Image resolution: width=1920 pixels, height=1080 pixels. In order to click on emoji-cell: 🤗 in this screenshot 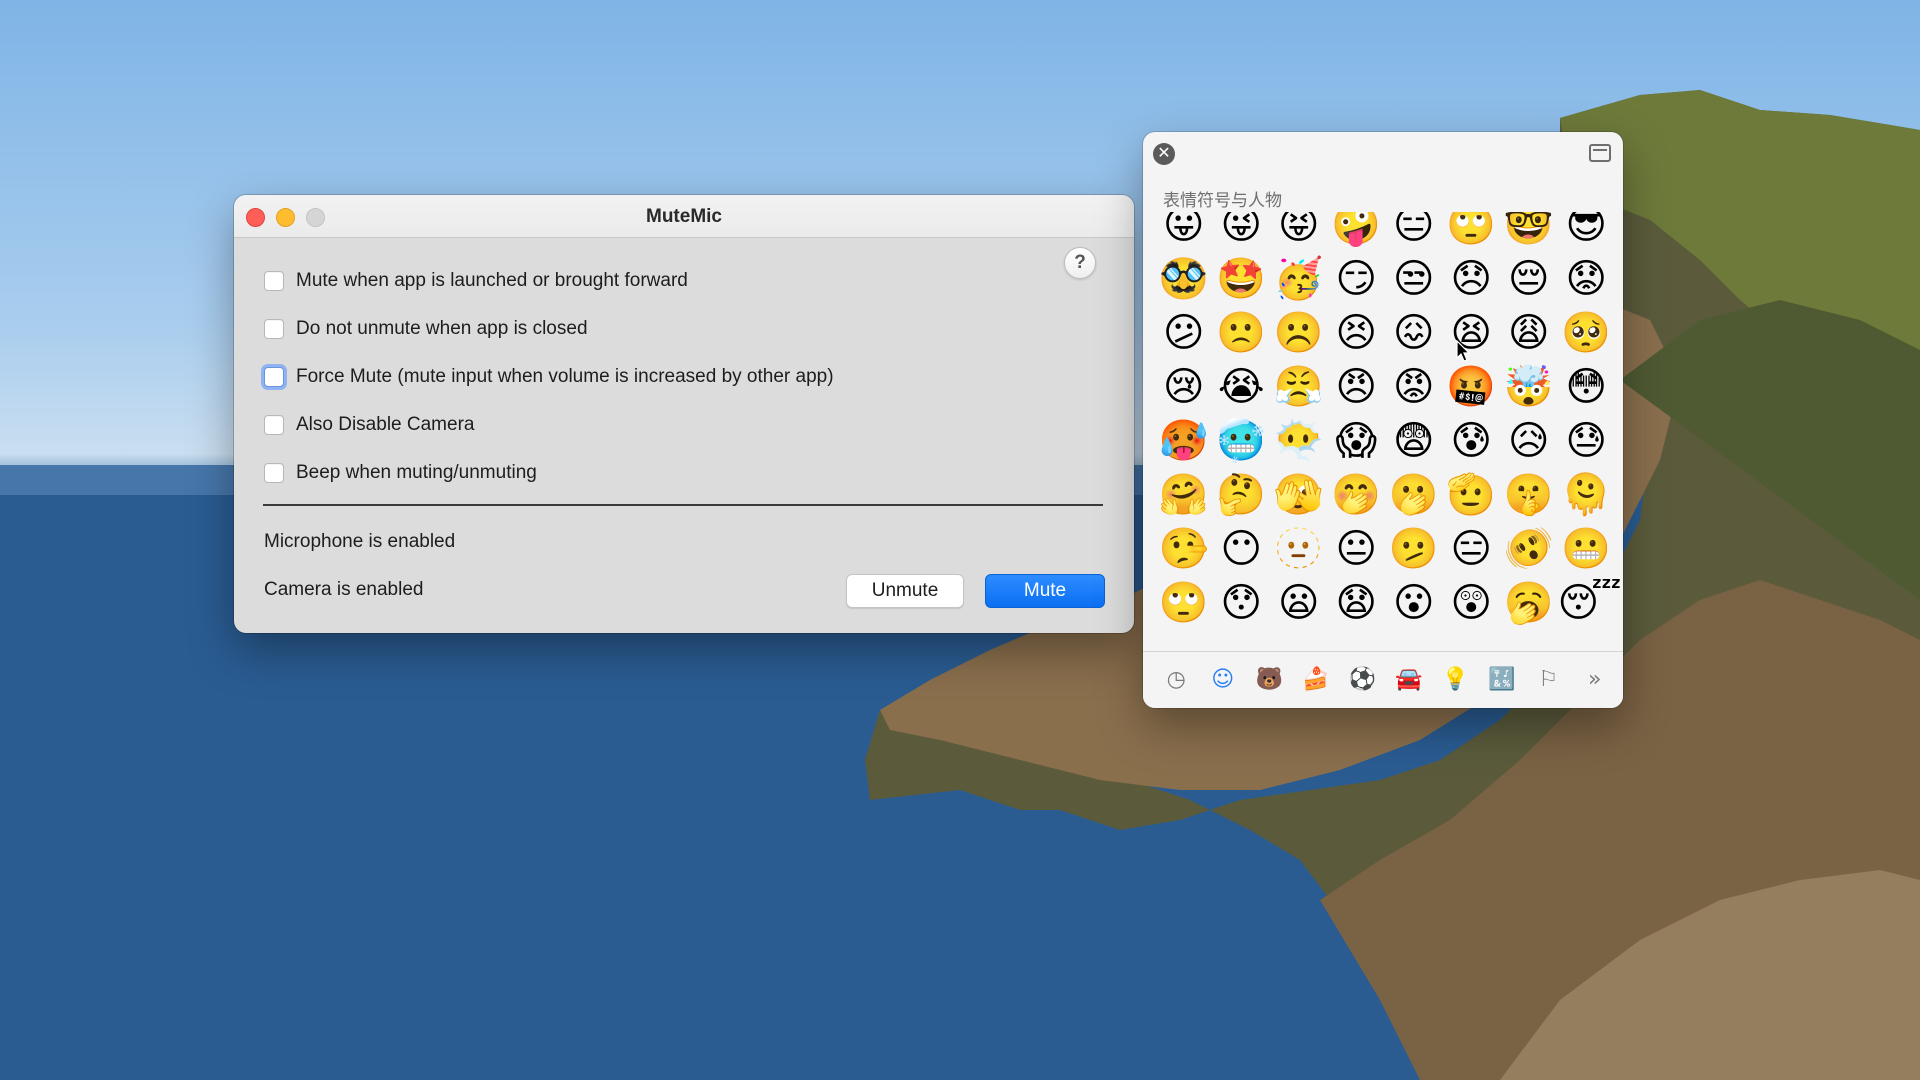, I will do `click(1184, 495)`.